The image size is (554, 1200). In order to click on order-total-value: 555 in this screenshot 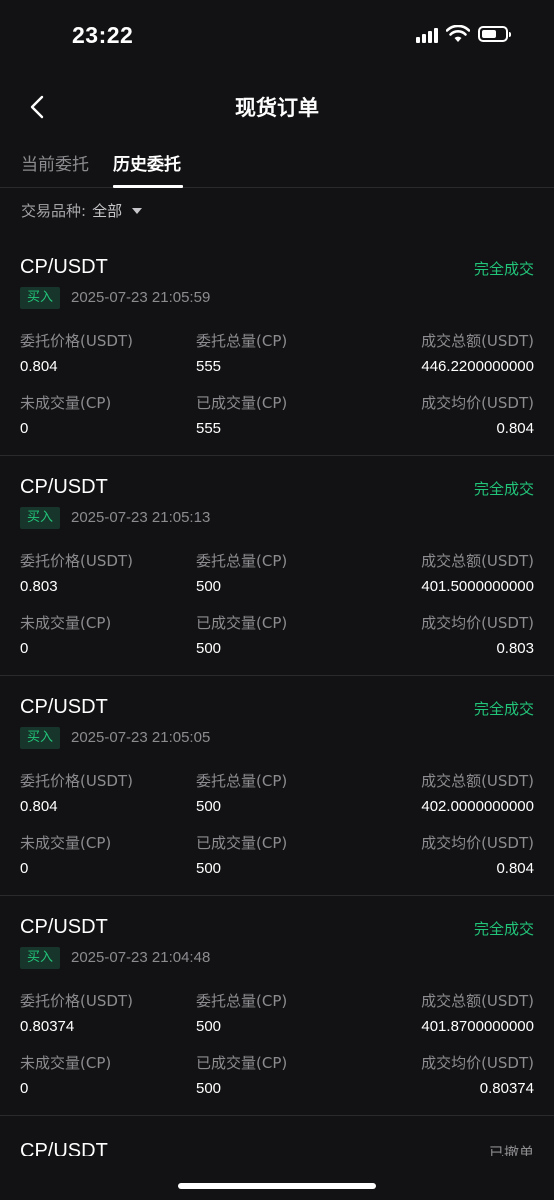, I will do `click(209, 366)`.